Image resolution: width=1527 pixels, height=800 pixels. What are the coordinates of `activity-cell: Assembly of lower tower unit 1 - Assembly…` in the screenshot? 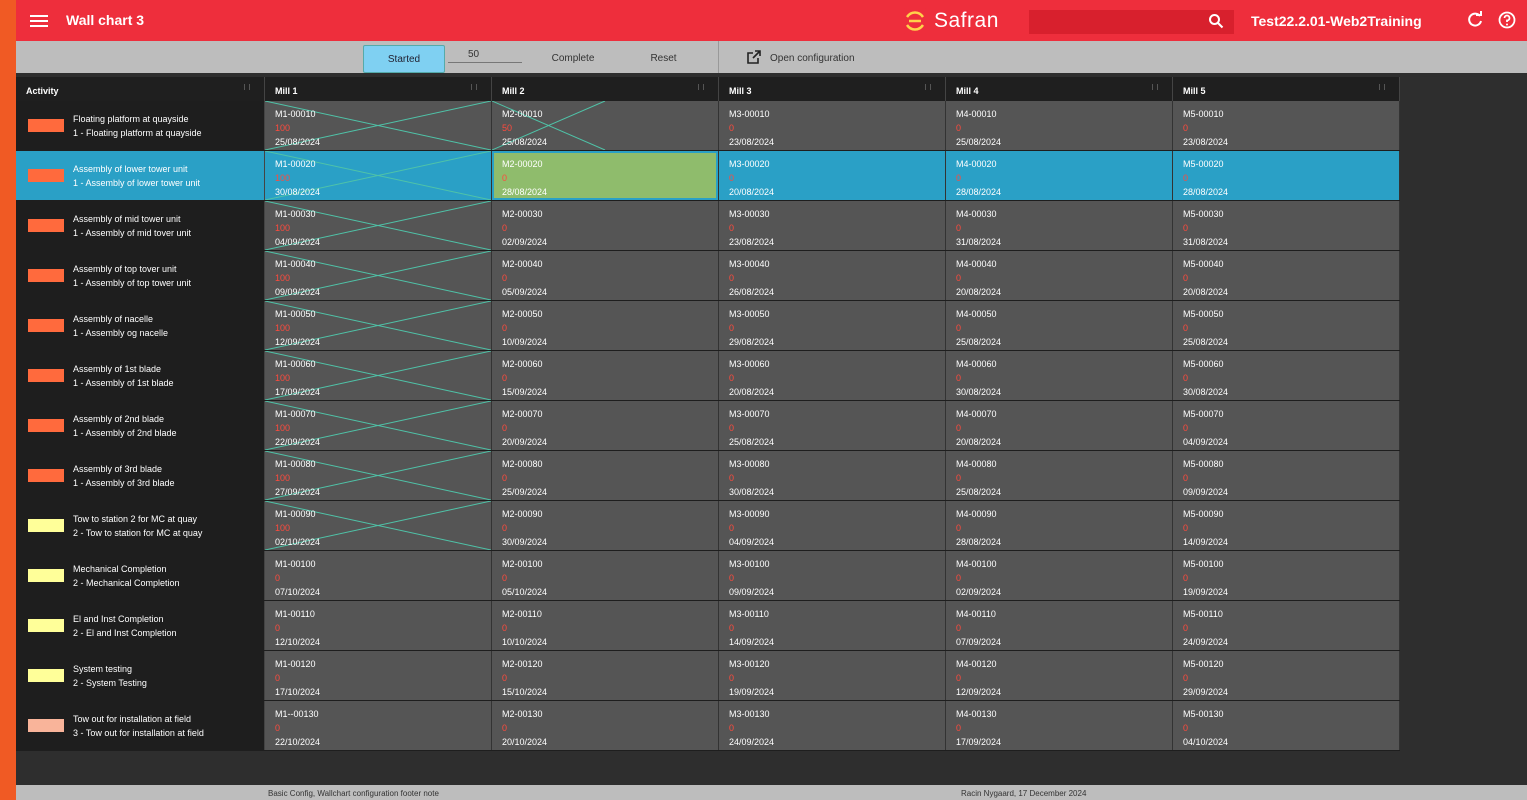 It's located at (140, 175).